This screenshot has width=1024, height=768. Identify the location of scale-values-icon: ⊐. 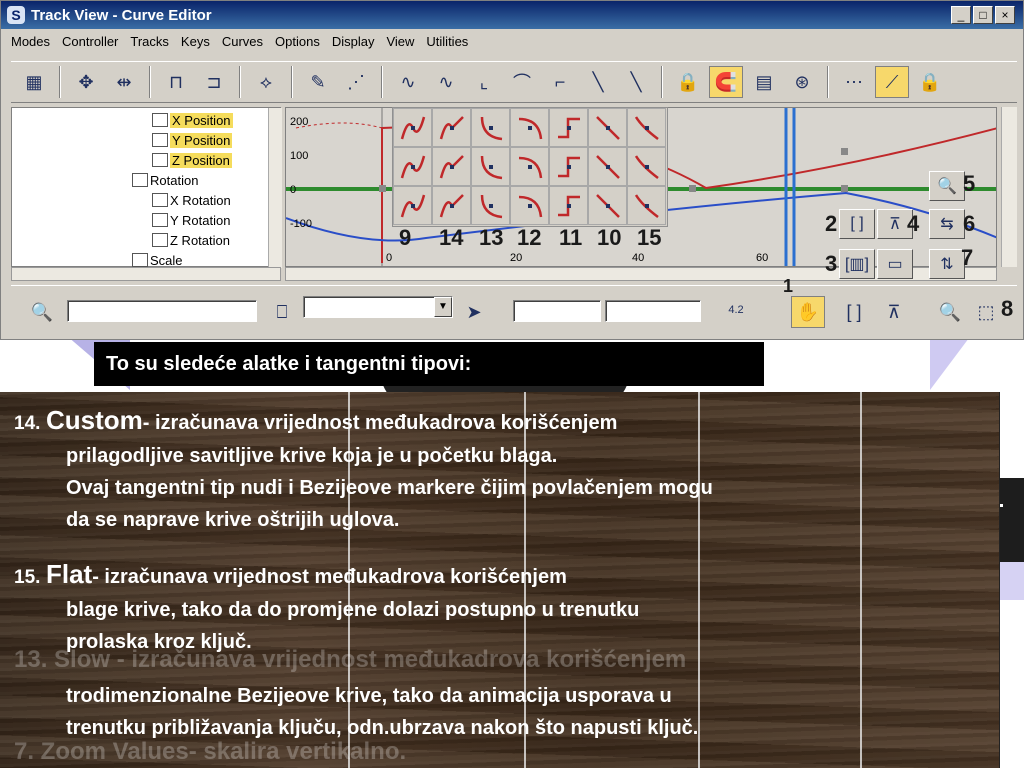
(214, 82).